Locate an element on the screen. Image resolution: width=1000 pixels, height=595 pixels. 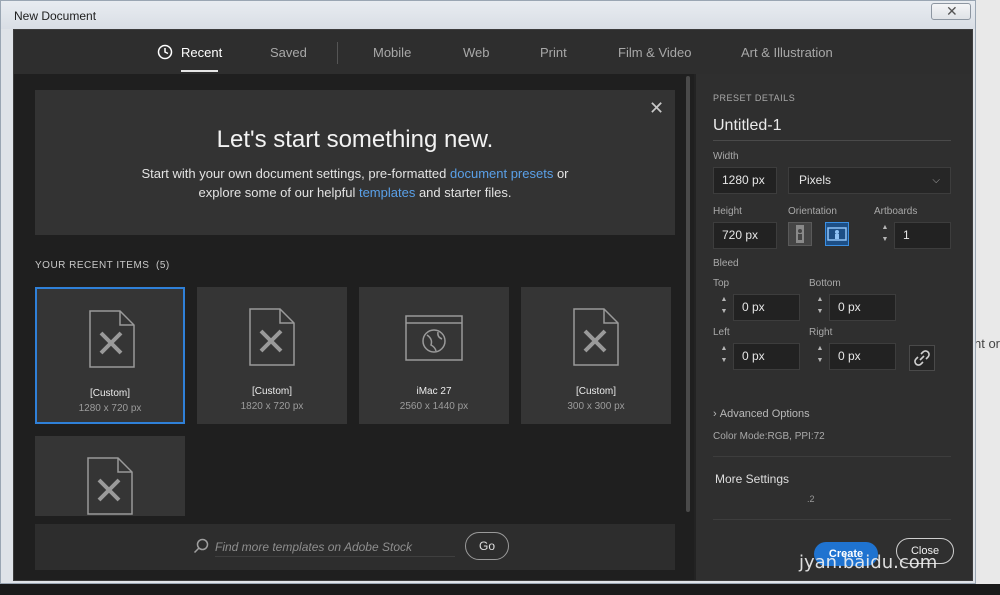
recent-items-heading: YOUR RECENT ITEMS (5) is located at coordinates (102, 265).